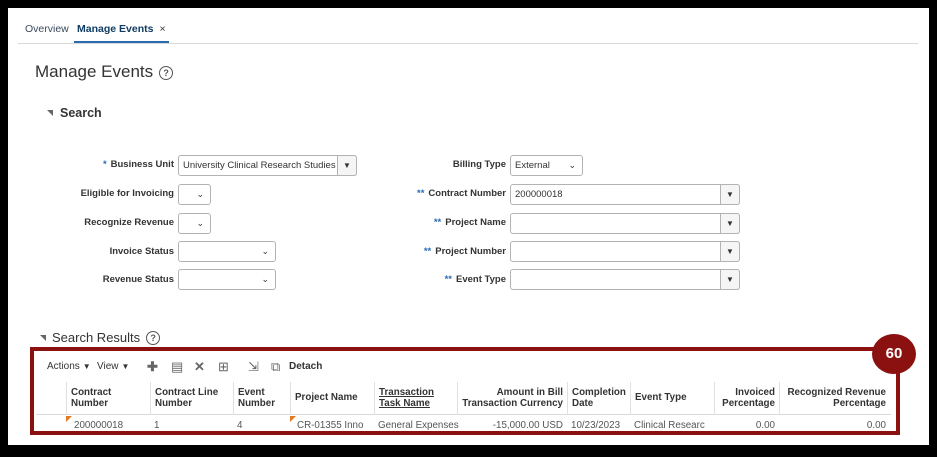 This screenshot has height=457, width=937. I want to click on search-section-label: Search, so click(81, 113).